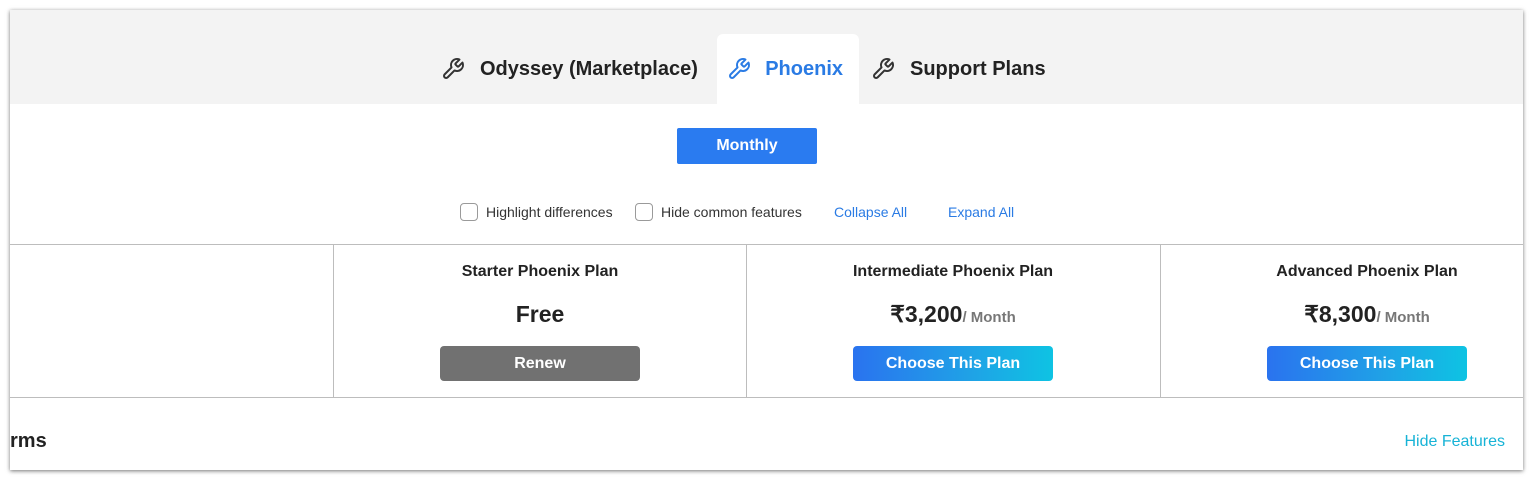  What do you see at coordinates (804, 68) in the screenshot?
I see `tab-label: Phoenix` at bounding box center [804, 68].